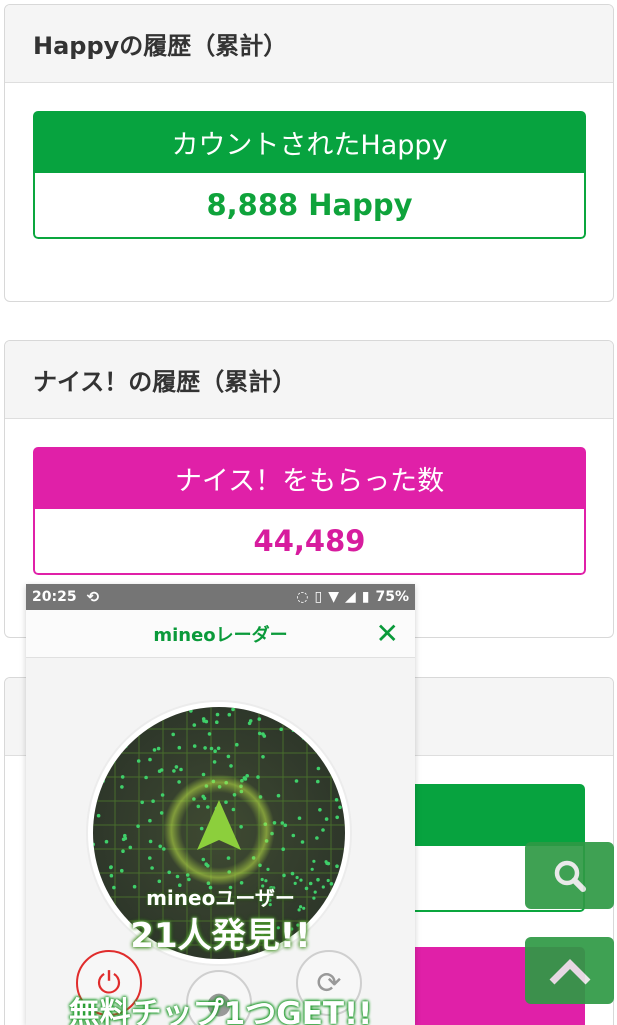 The image size is (617, 1025). Describe the element at coordinates (54, 597) in the screenshot. I see `status-time: 20:25` at that location.